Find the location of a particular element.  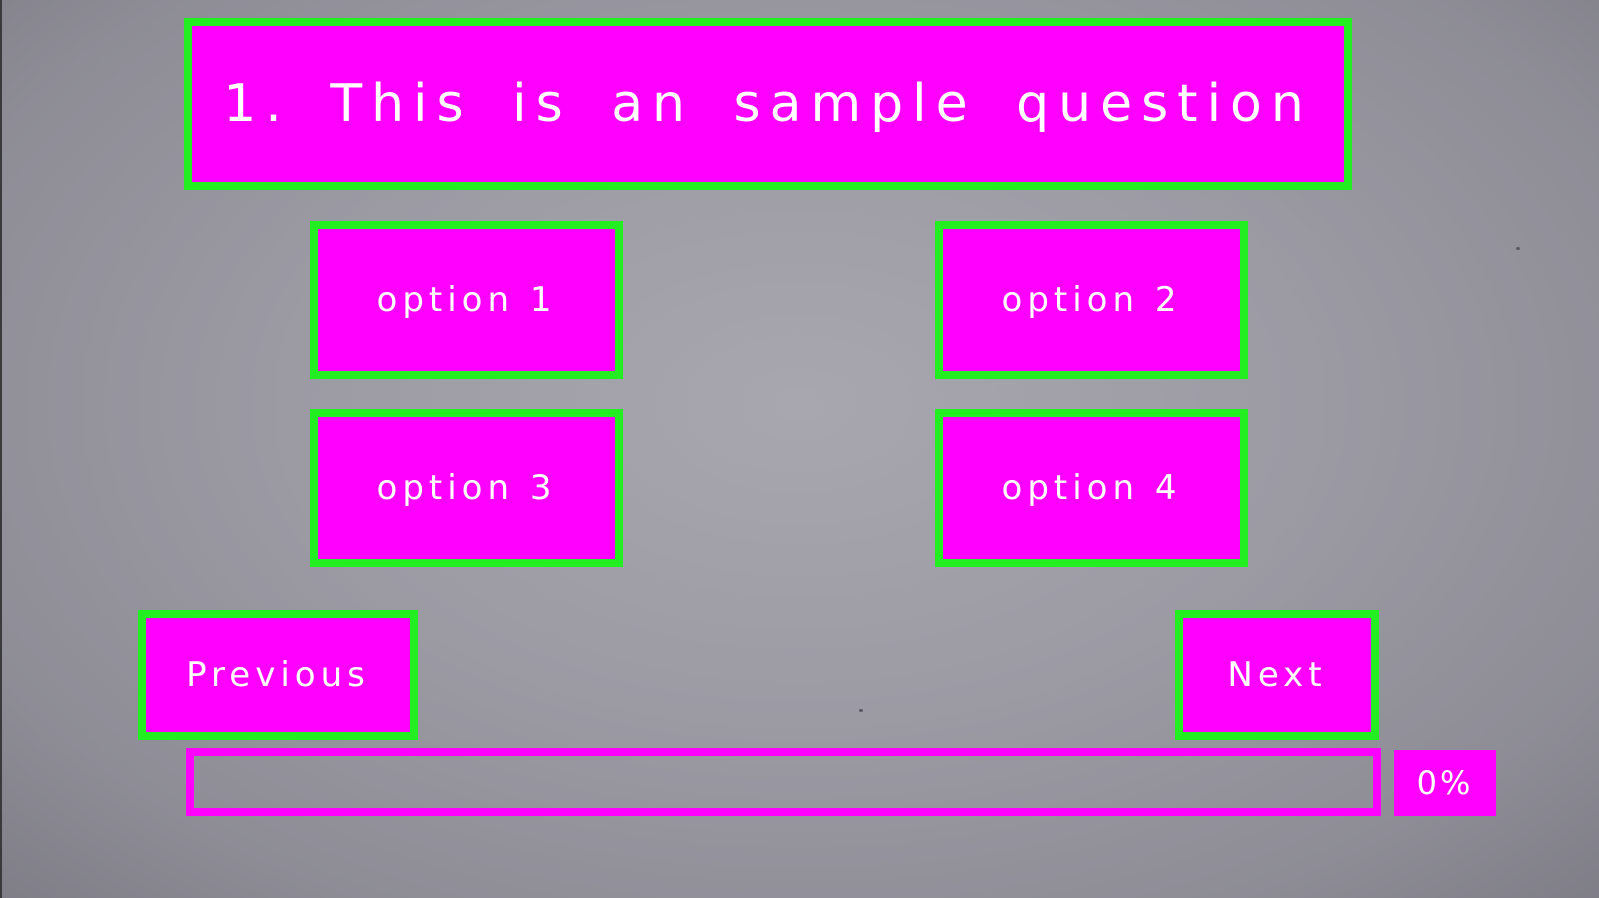

option-4-button: option 4 is located at coordinates (1091, 488).